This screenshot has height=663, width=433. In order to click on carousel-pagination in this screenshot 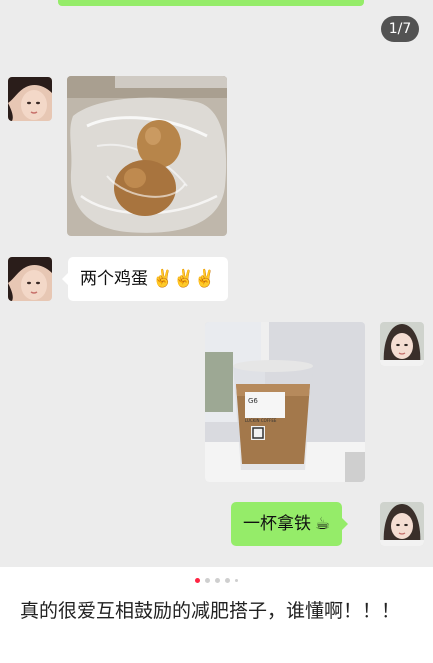, I will do `click(216, 580)`.